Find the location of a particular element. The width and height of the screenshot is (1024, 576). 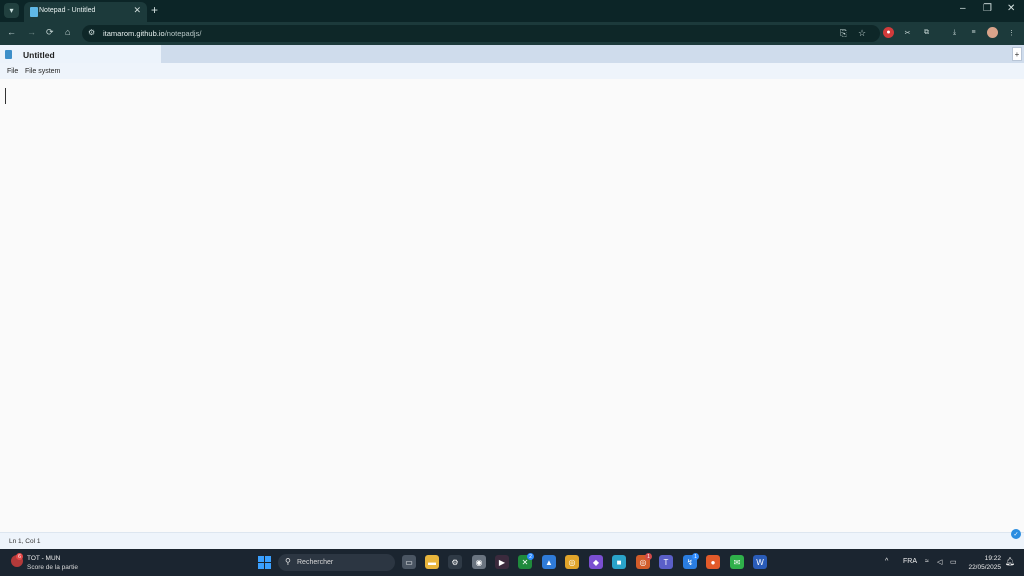

wifi-icon: ≈ is located at coordinates (927, 561).